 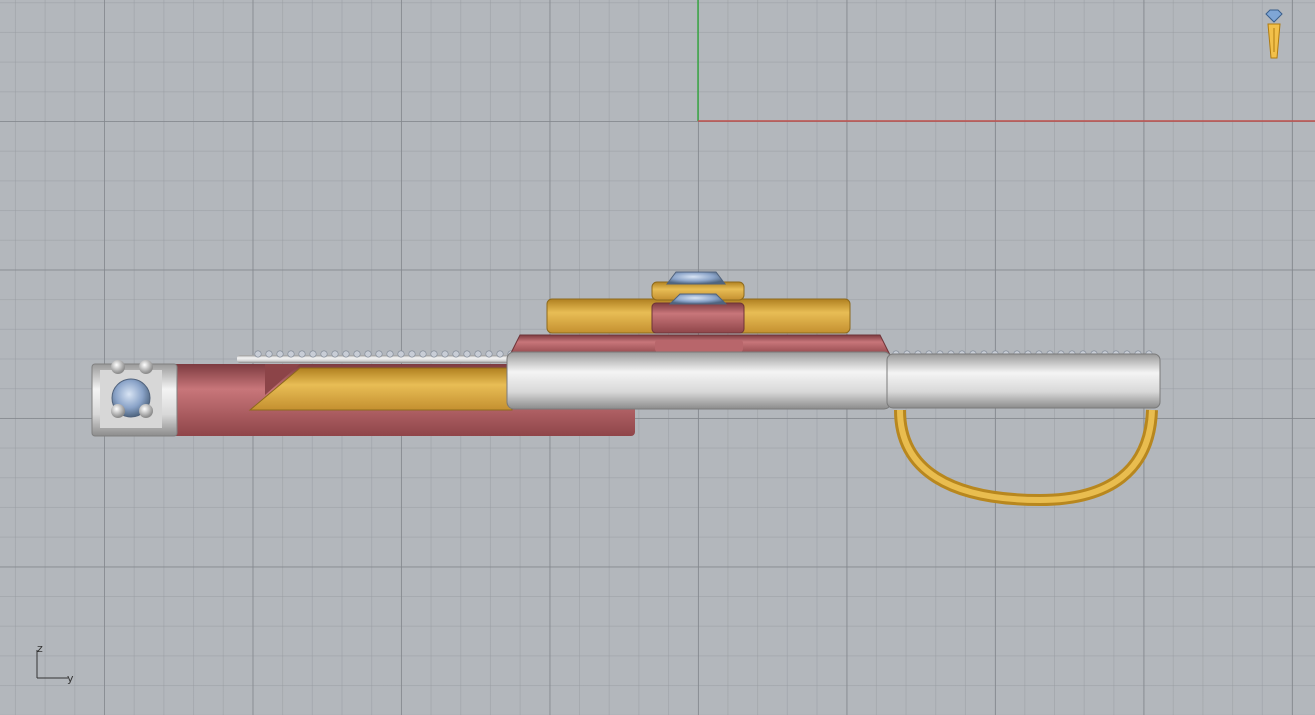 What do you see at coordinates (696, 278) in the screenshot?
I see `top-gem` at bounding box center [696, 278].